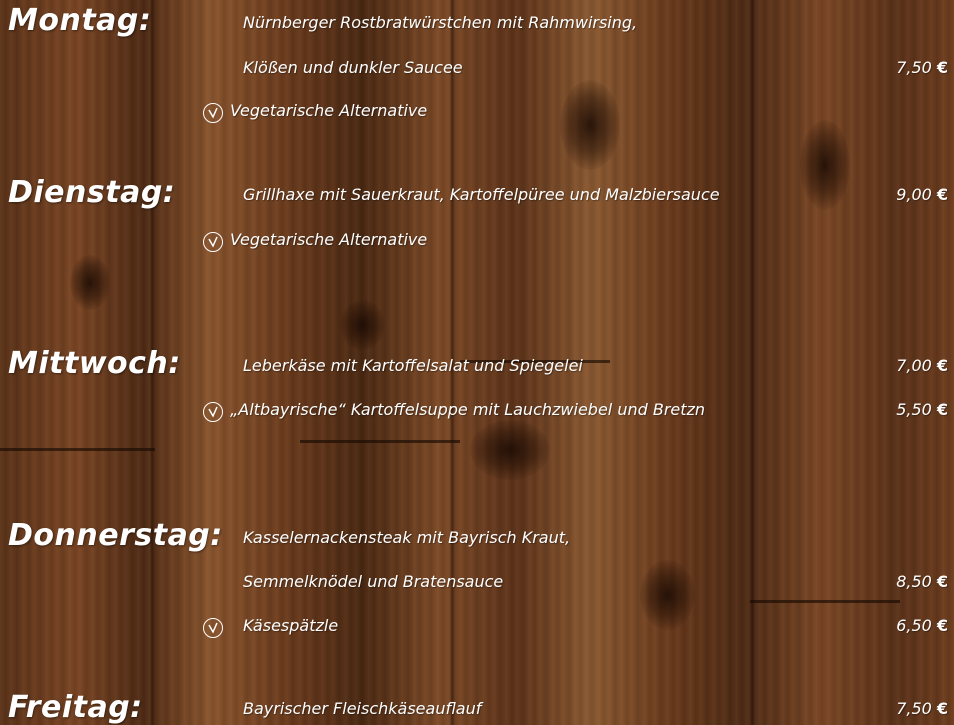 The image size is (954, 725). What do you see at coordinates (922, 581) in the screenshot?
I see `price: 8,50 €` at bounding box center [922, 581].